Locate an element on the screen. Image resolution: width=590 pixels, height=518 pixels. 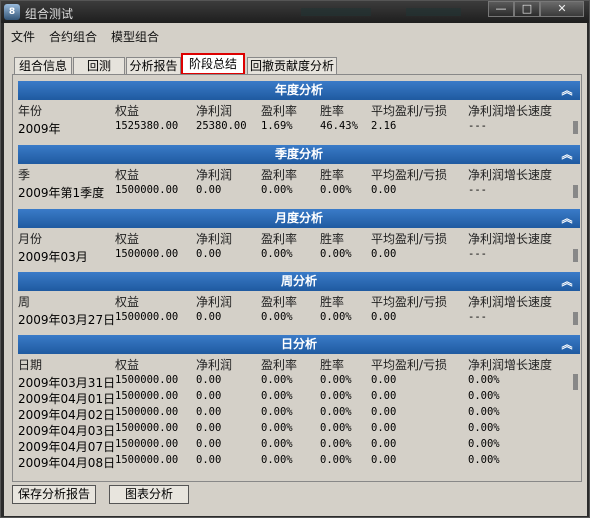
section-header: 季度分析 ︽ is located at coordinates (299, 154).